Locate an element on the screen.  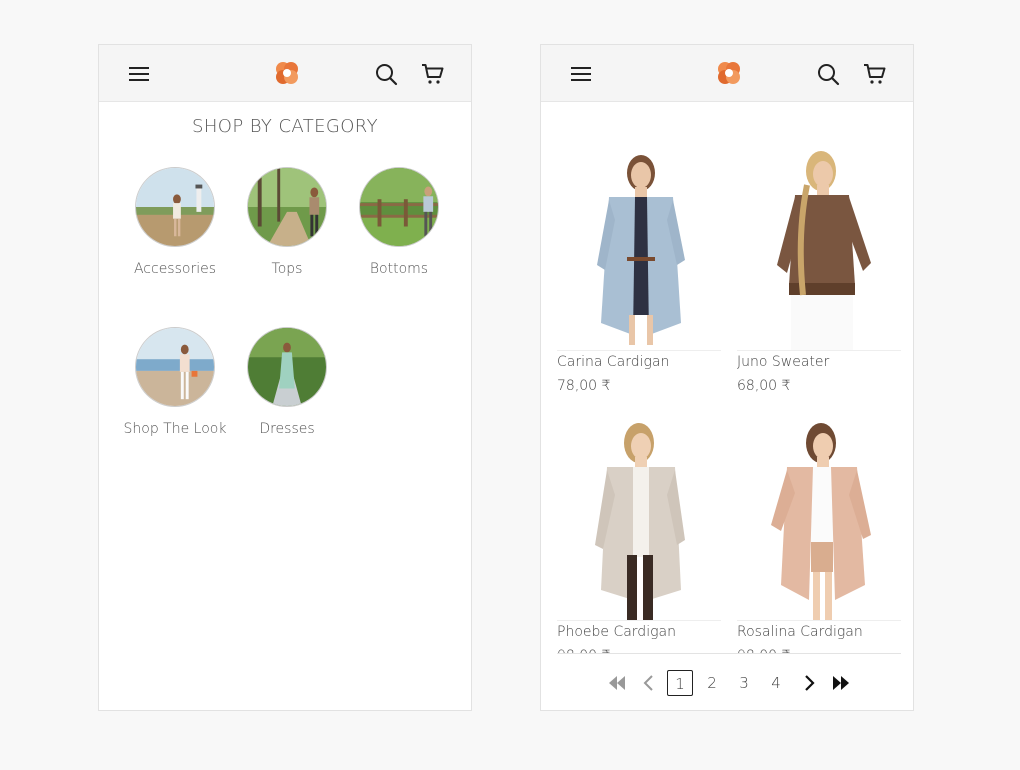
product-name: Rosalina Cardigan is located at coordinates (800, 632).